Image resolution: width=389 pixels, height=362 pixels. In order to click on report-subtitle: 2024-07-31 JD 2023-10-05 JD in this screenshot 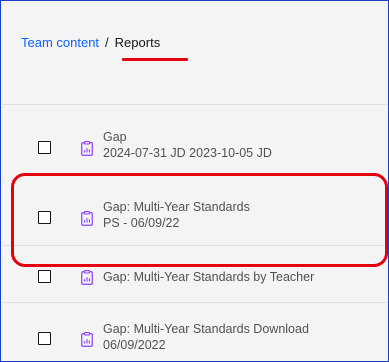, I will do `click(187, 153)`.